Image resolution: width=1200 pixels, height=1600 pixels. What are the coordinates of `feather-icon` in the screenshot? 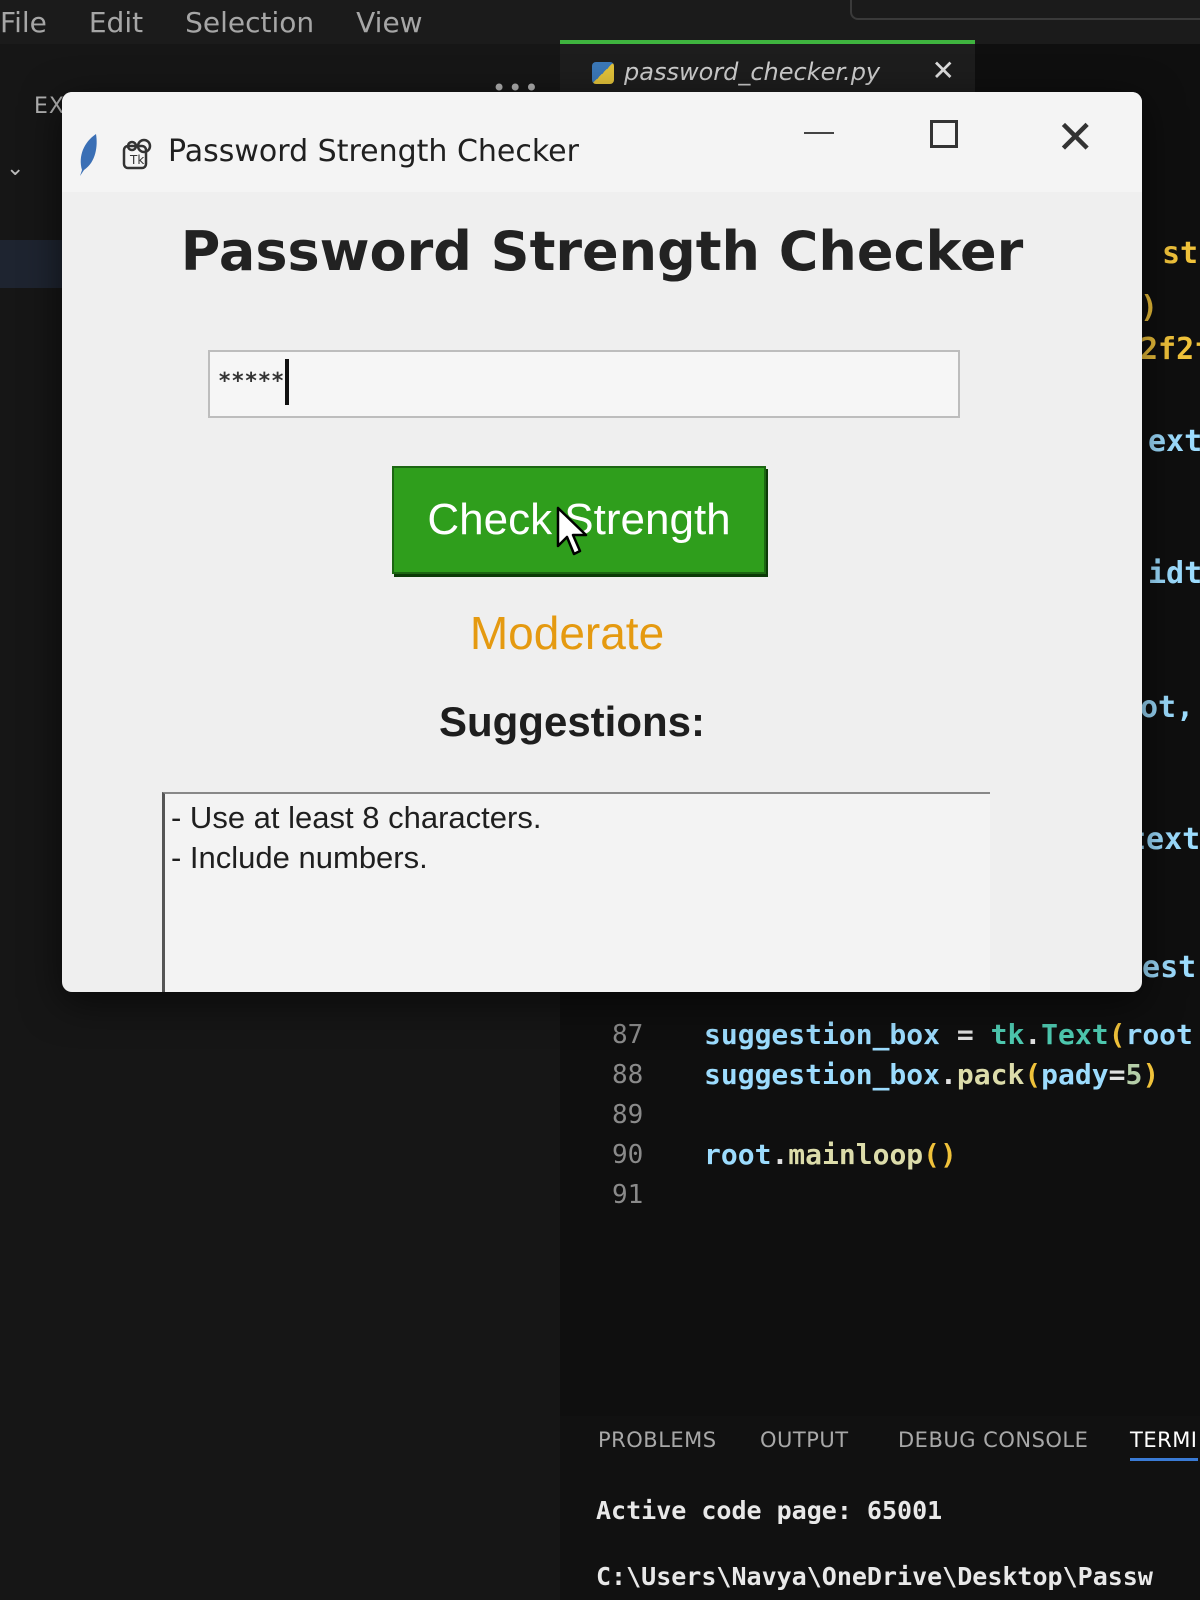 It's located at (88, 155).